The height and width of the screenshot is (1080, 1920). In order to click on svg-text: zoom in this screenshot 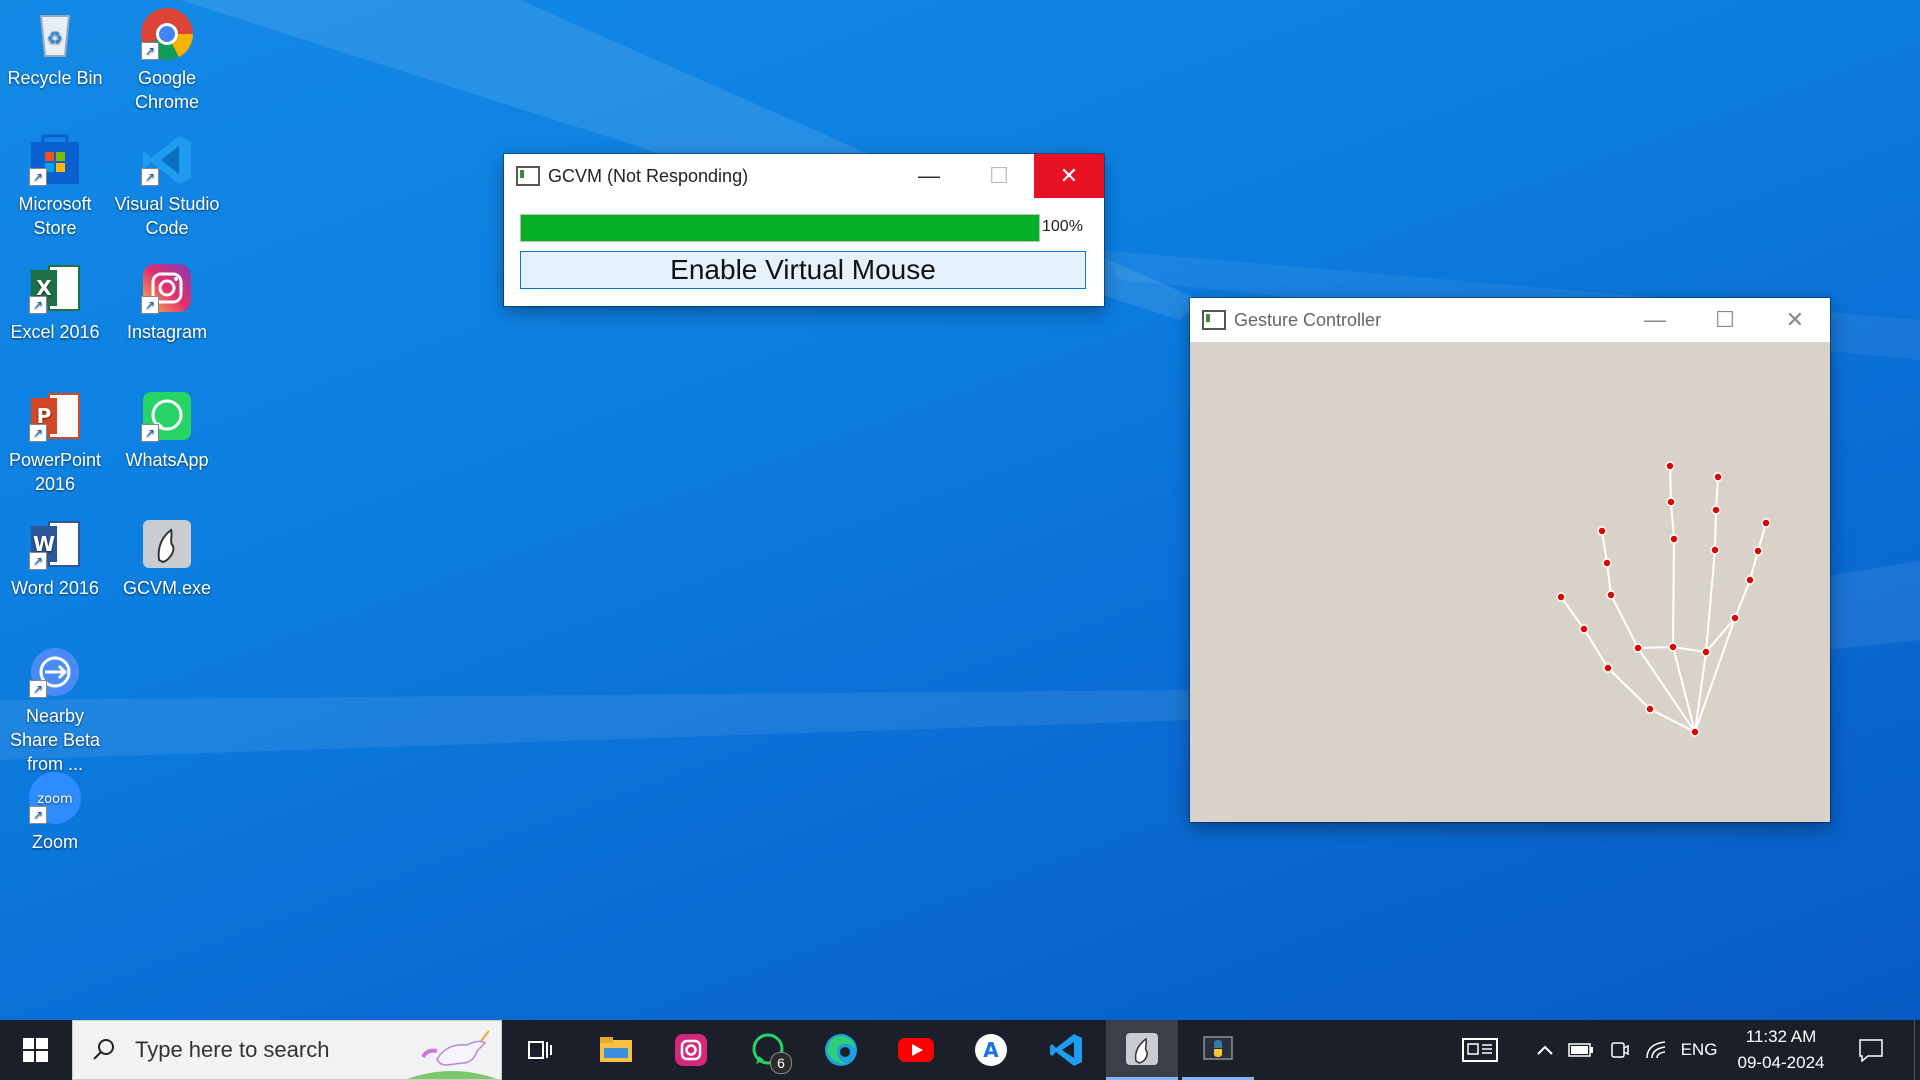, I will do `click(54, 799)`.